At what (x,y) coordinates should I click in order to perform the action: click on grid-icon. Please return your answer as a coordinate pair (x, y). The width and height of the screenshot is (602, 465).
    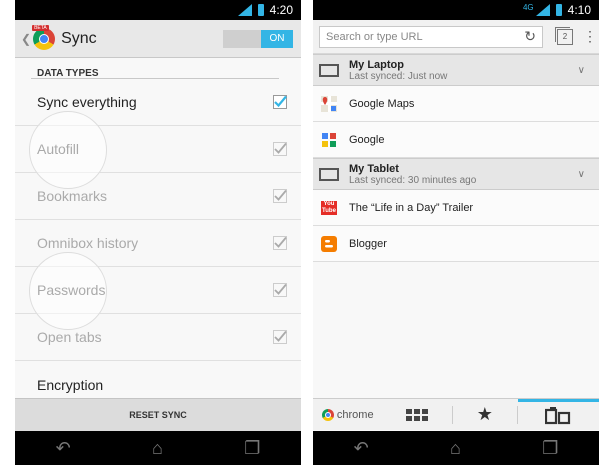
    Looking at the image, I should click on (417, 414).